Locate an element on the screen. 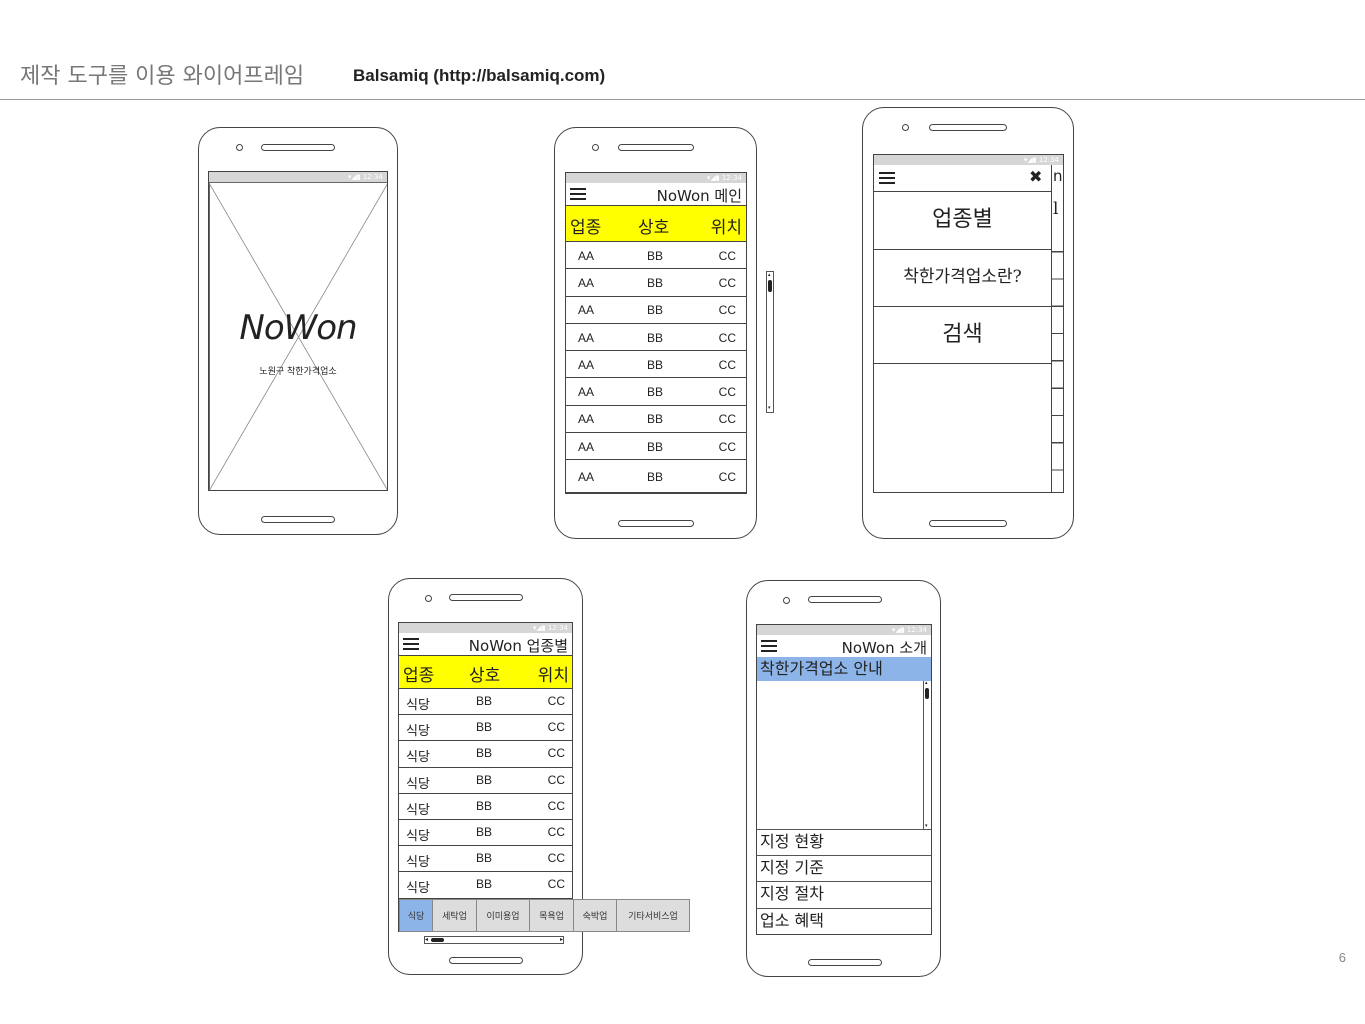 The height and width of the screenshot is (1024, 1365). menu-item-category: 업종별 is located at coordinates (962, 221).